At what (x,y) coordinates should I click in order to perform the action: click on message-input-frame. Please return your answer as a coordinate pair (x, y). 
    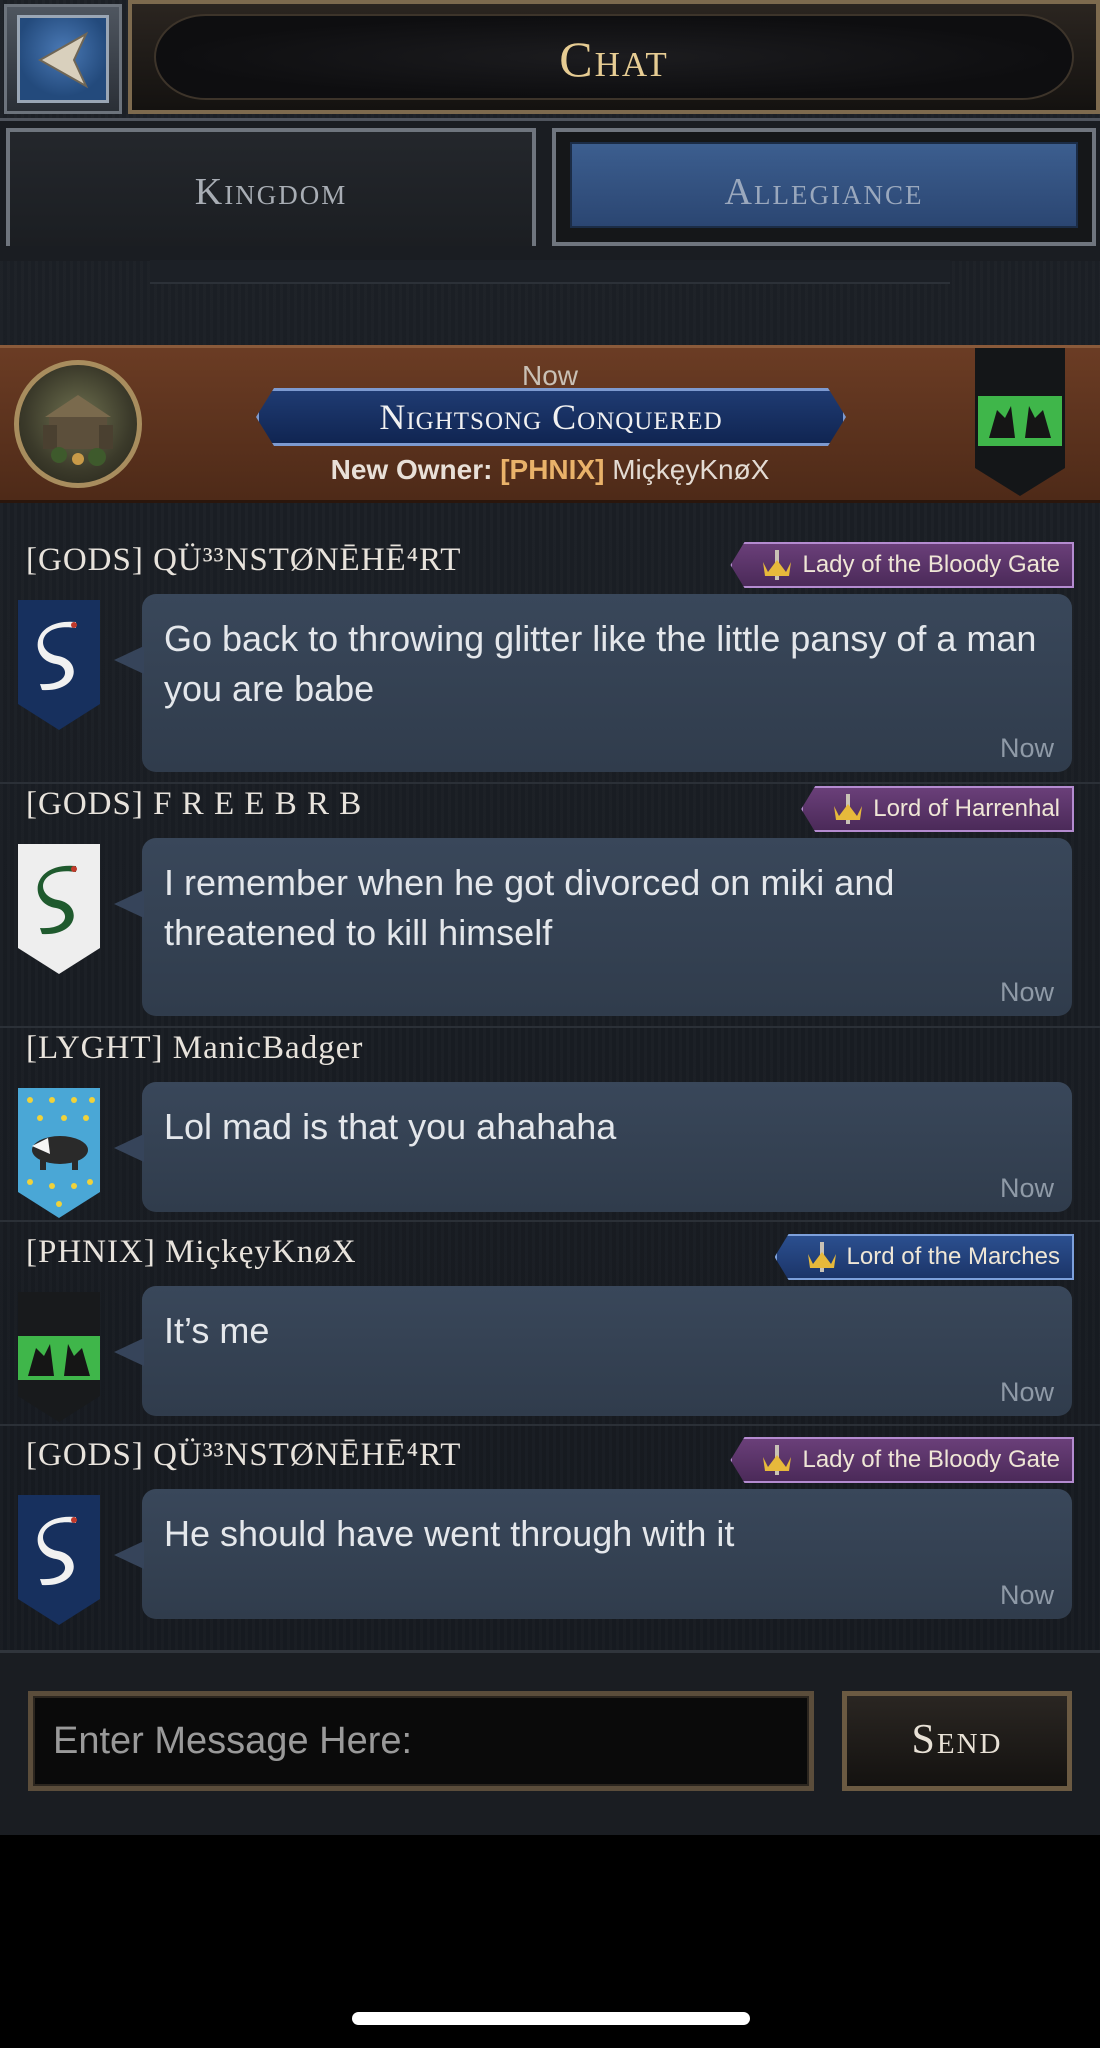
    Looking at the image, I should click on (421, 1741).